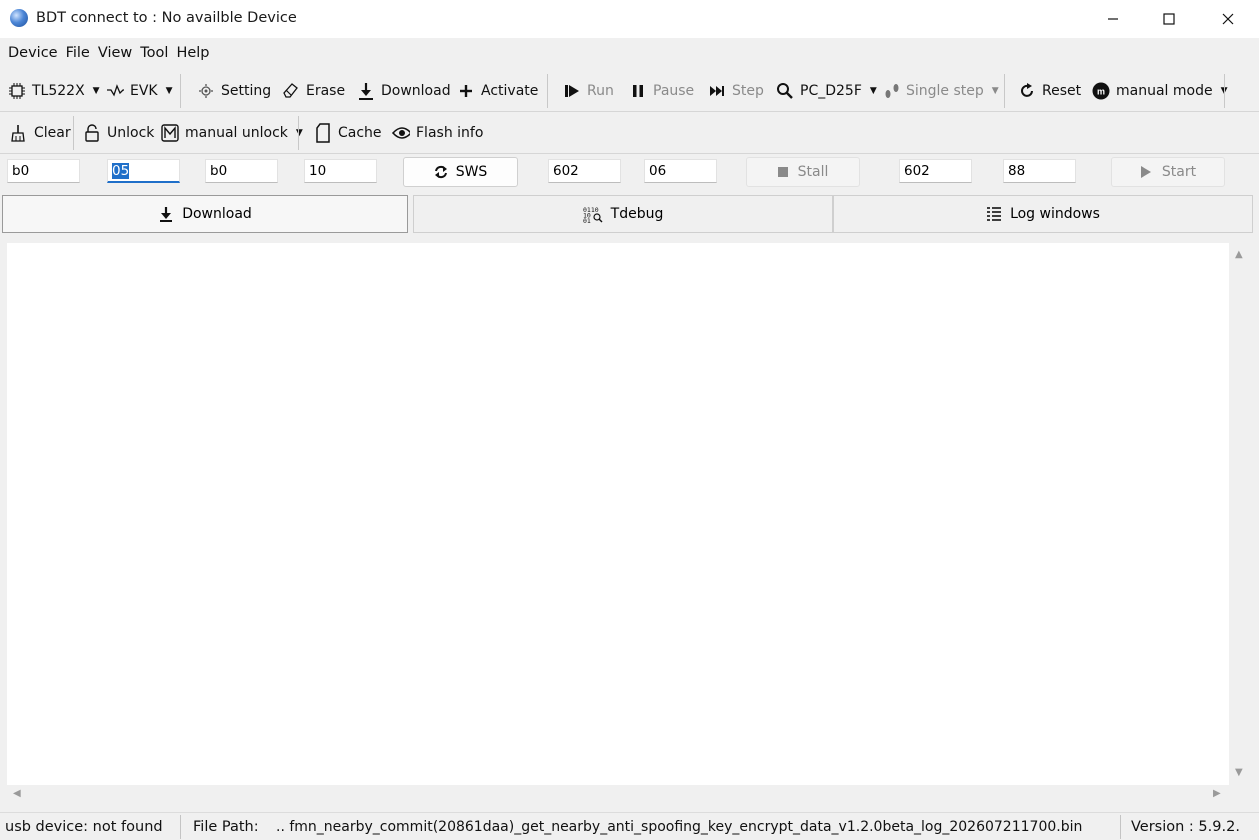 The width and height of the screenshot is (1259, 840). What do you see at coordinates (593, 214) in the screenshot?
I see `binary-search-icon: 0110 10 01` at bounding box center [593, 214].